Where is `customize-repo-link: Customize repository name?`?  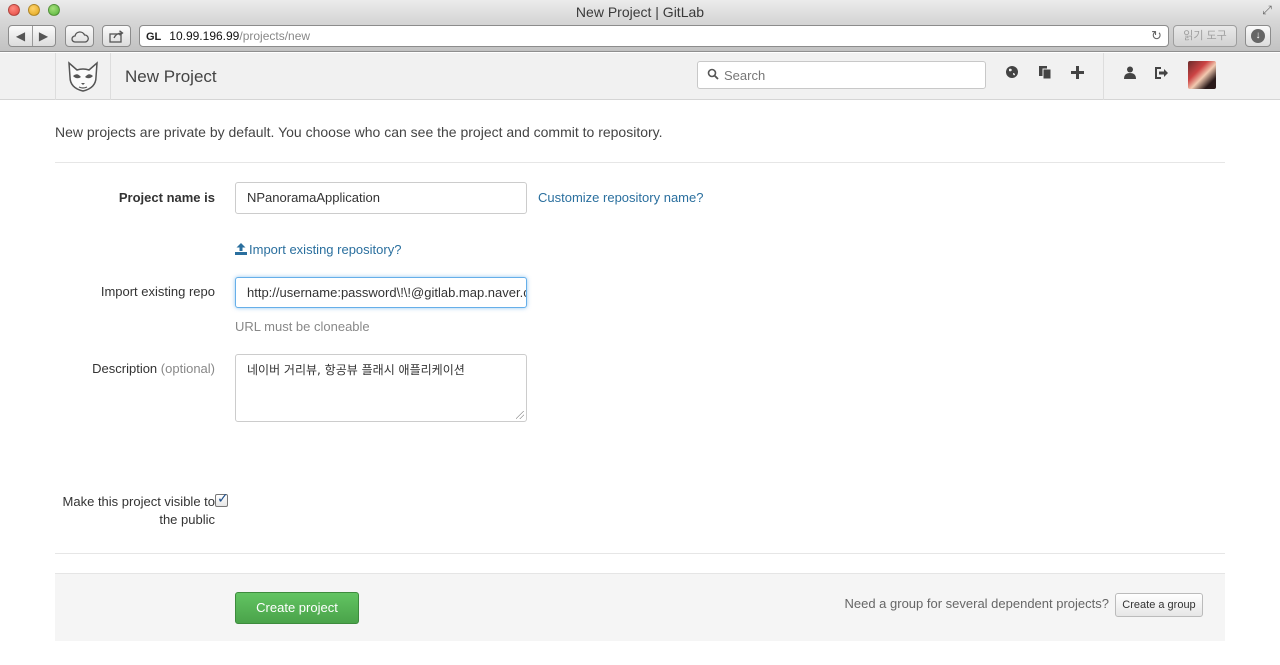
customize-repo-link: Customize repository name? is located at coordinates (620, 197).